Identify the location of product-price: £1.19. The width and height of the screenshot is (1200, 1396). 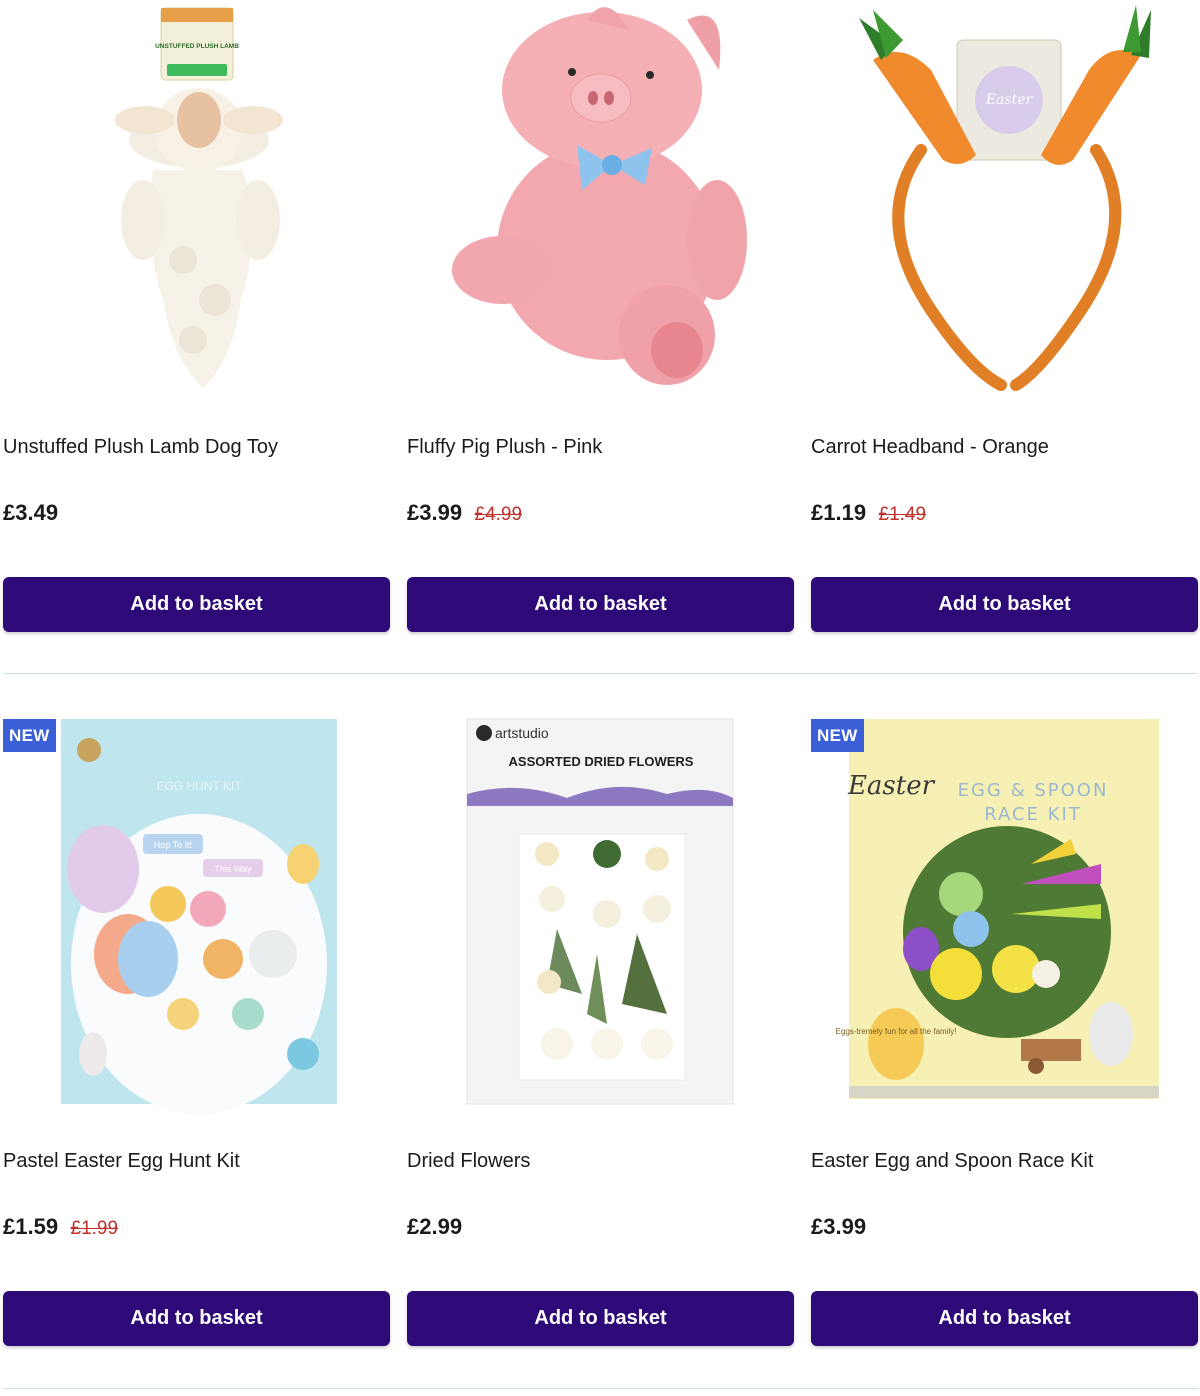
(839, 512).